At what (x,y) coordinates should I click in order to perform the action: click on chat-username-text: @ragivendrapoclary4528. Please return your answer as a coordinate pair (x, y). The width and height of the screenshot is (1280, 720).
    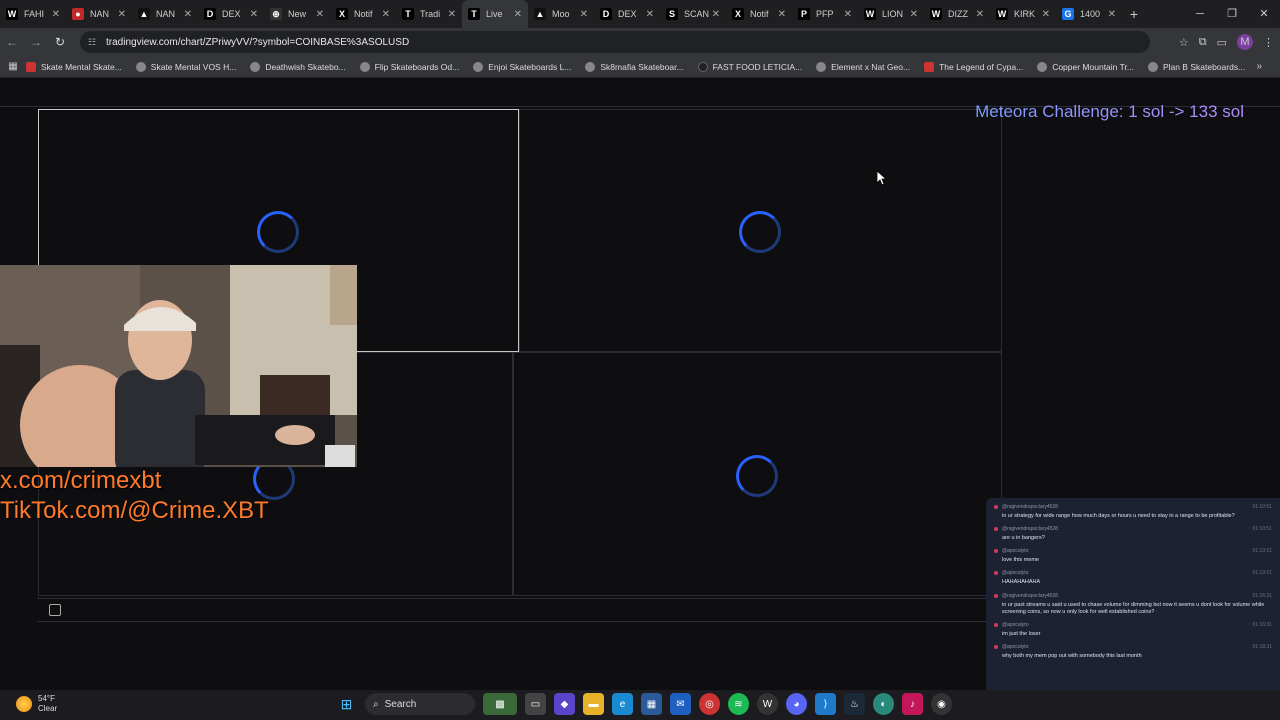
    Looking at the image, I should click on (1030, 595).